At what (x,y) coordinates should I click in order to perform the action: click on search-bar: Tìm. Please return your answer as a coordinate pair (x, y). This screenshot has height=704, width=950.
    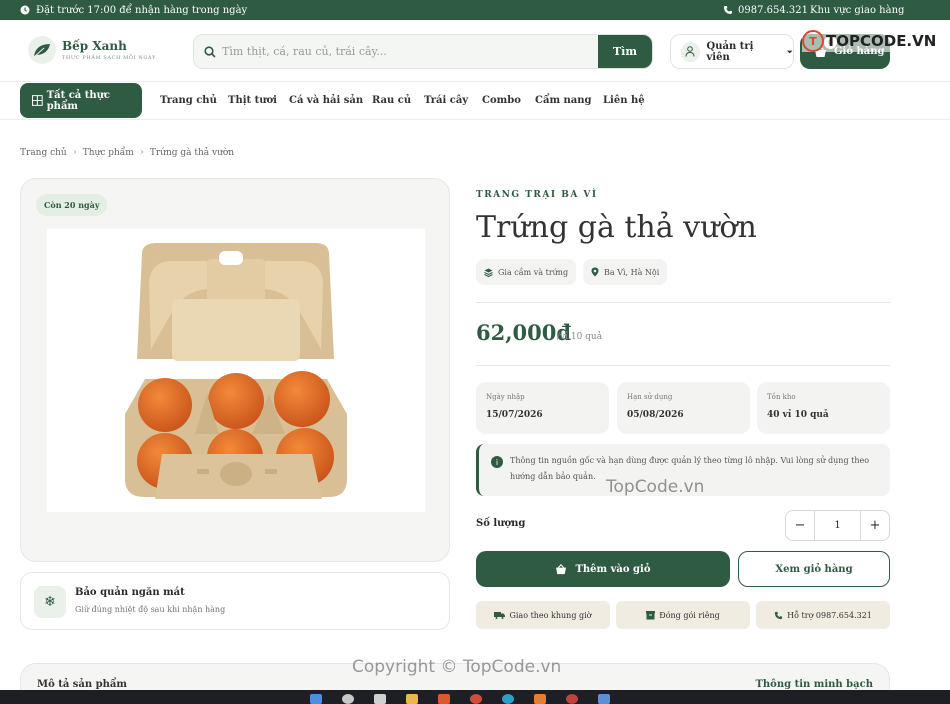
    Looking at the image, I should click on (423, 51).